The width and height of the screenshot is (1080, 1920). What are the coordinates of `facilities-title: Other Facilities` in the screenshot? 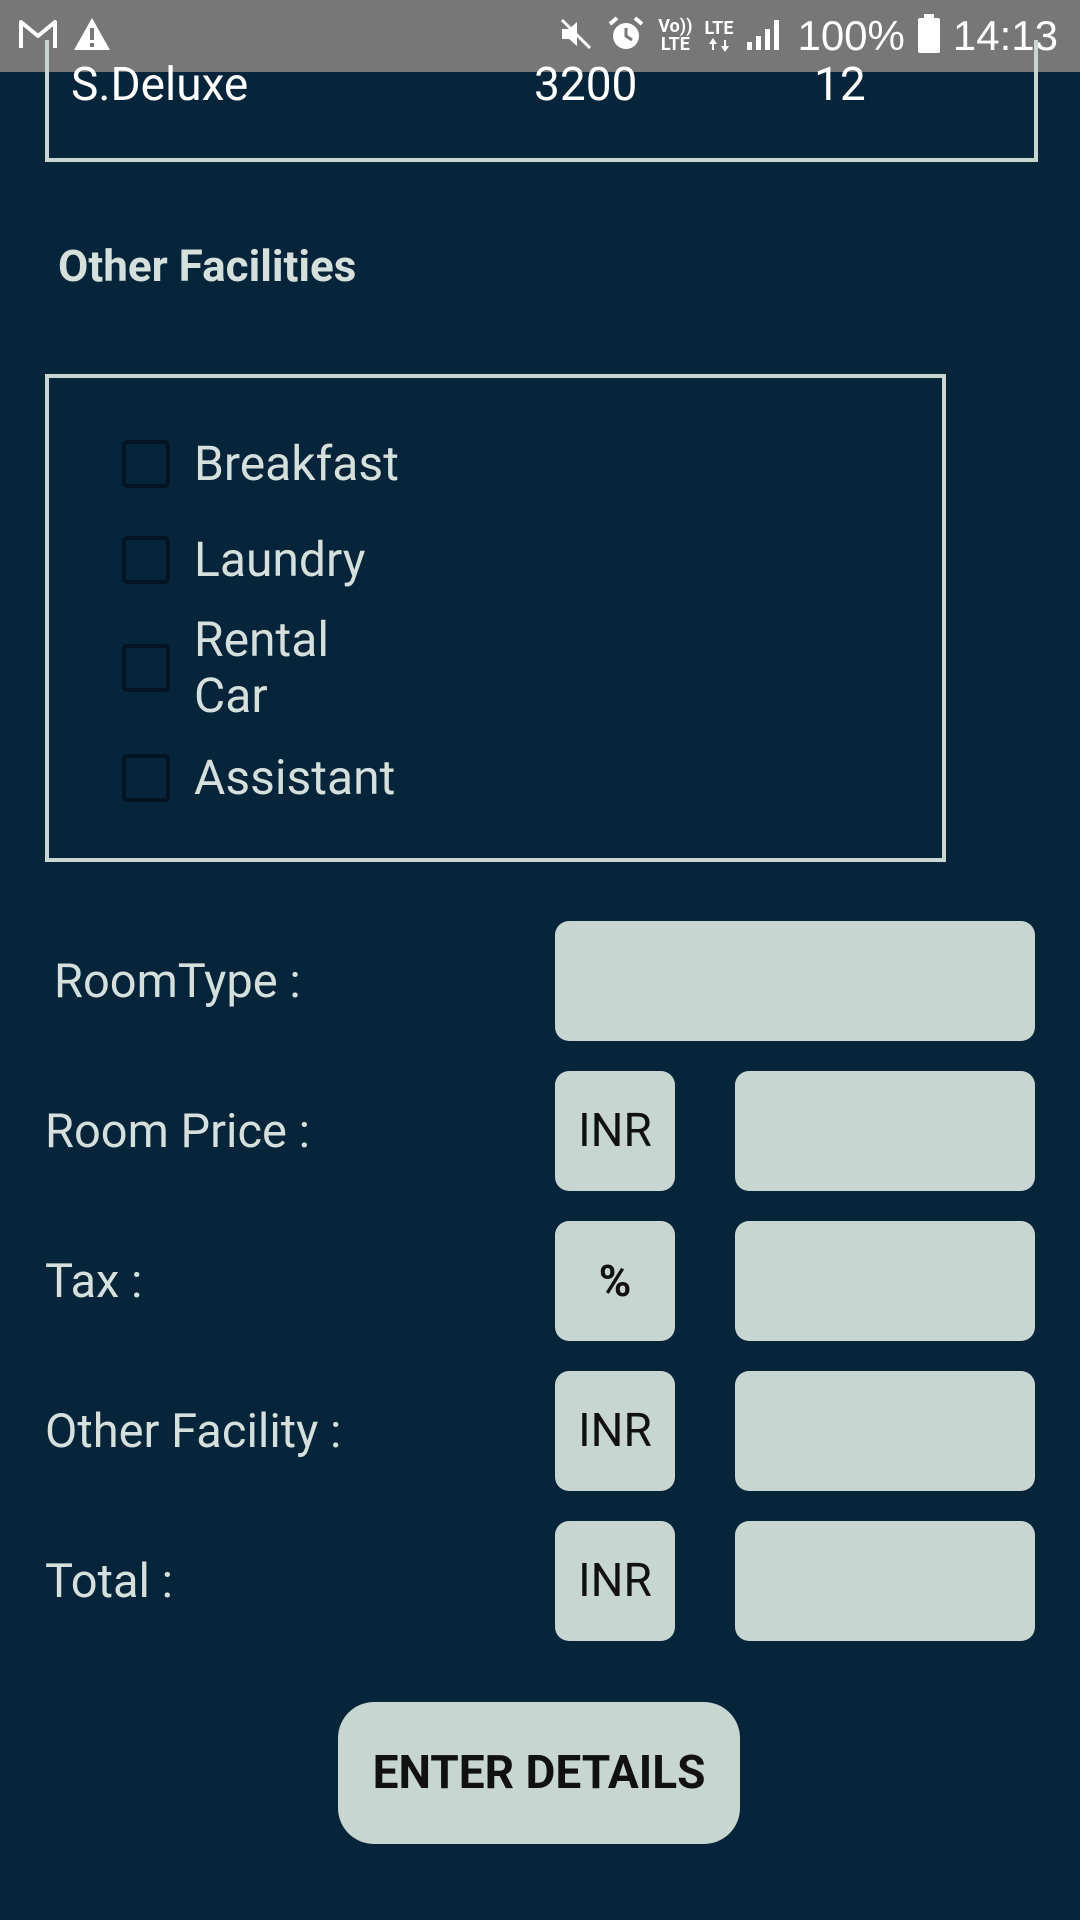 It's located at (207, 266).